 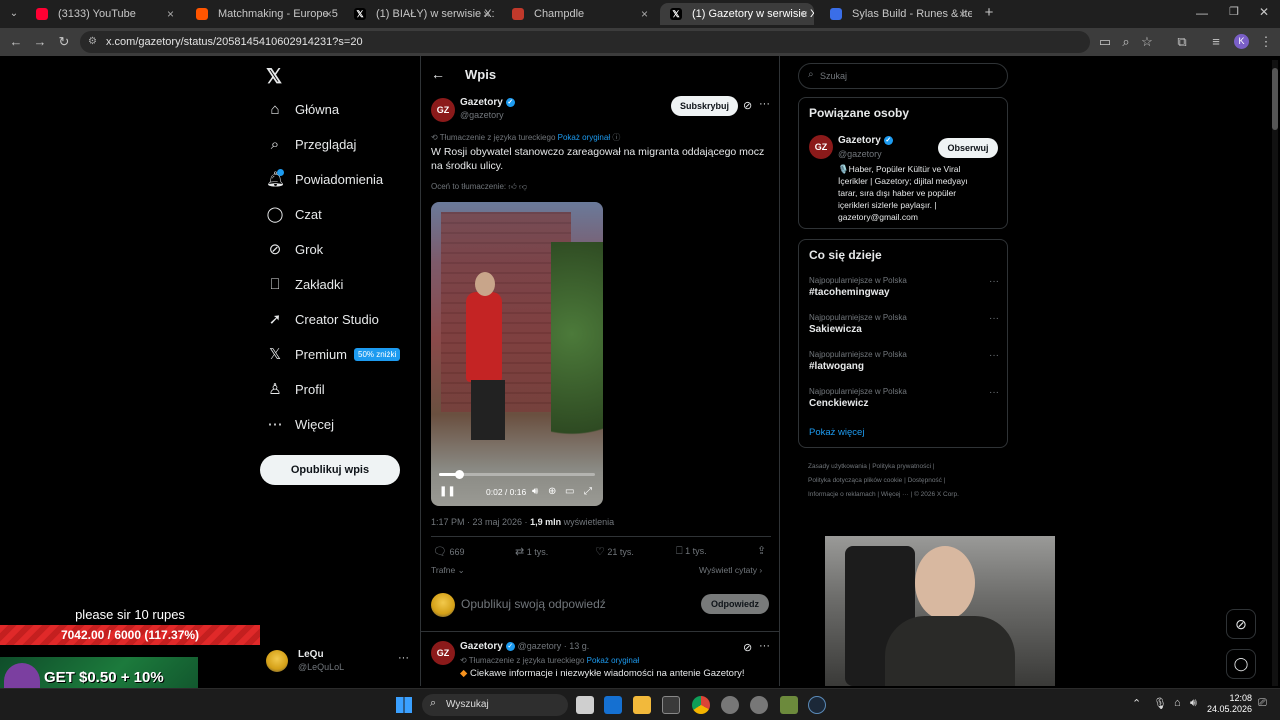 I want to click on share-icon: ⇪, so click(x=761, y=550).